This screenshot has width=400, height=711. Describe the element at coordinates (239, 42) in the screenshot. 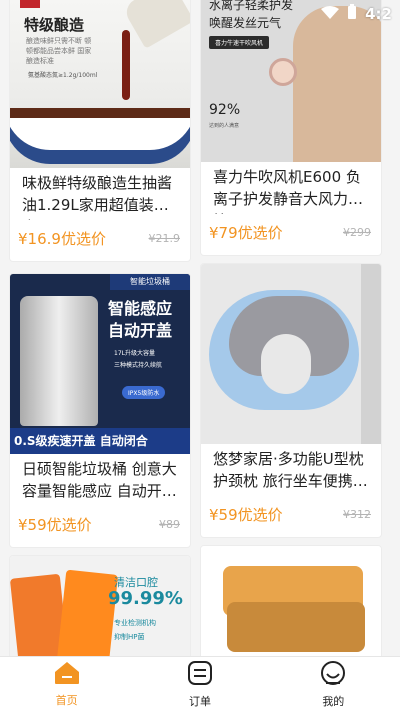

I see `image-tag: 喜力牛速干吹风机` at that location.